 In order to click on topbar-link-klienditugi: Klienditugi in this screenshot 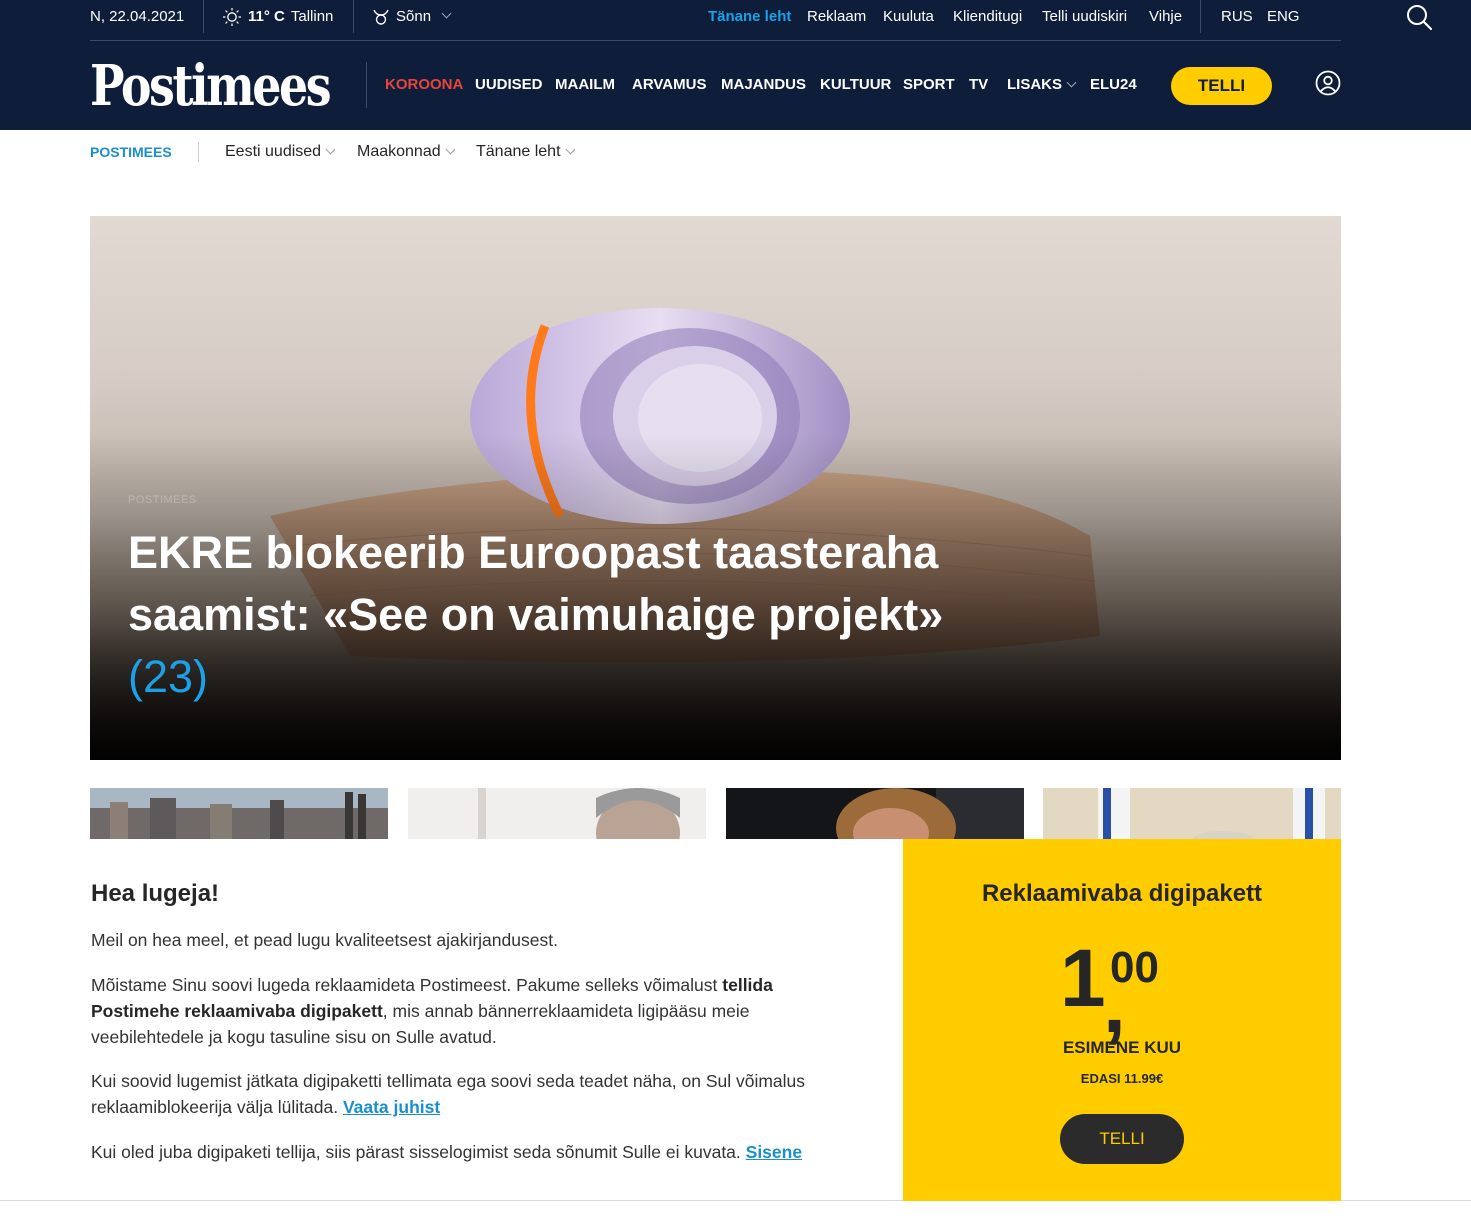, I will do `click(987, 16)`.